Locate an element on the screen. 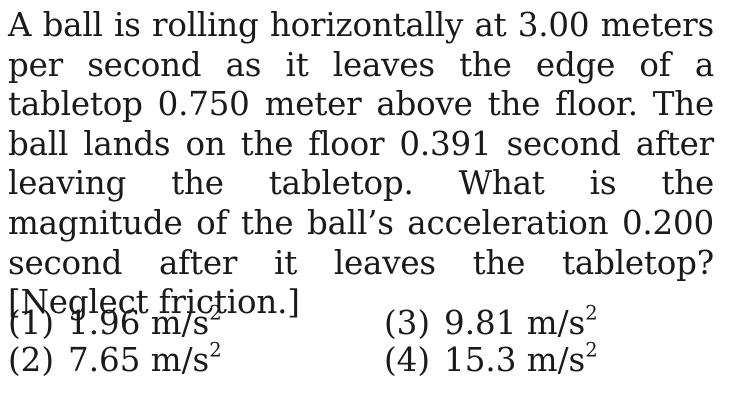 The height and width of the screenshot is (401, 740). choice-value: 9.81 is located at coordinates (480, 323).